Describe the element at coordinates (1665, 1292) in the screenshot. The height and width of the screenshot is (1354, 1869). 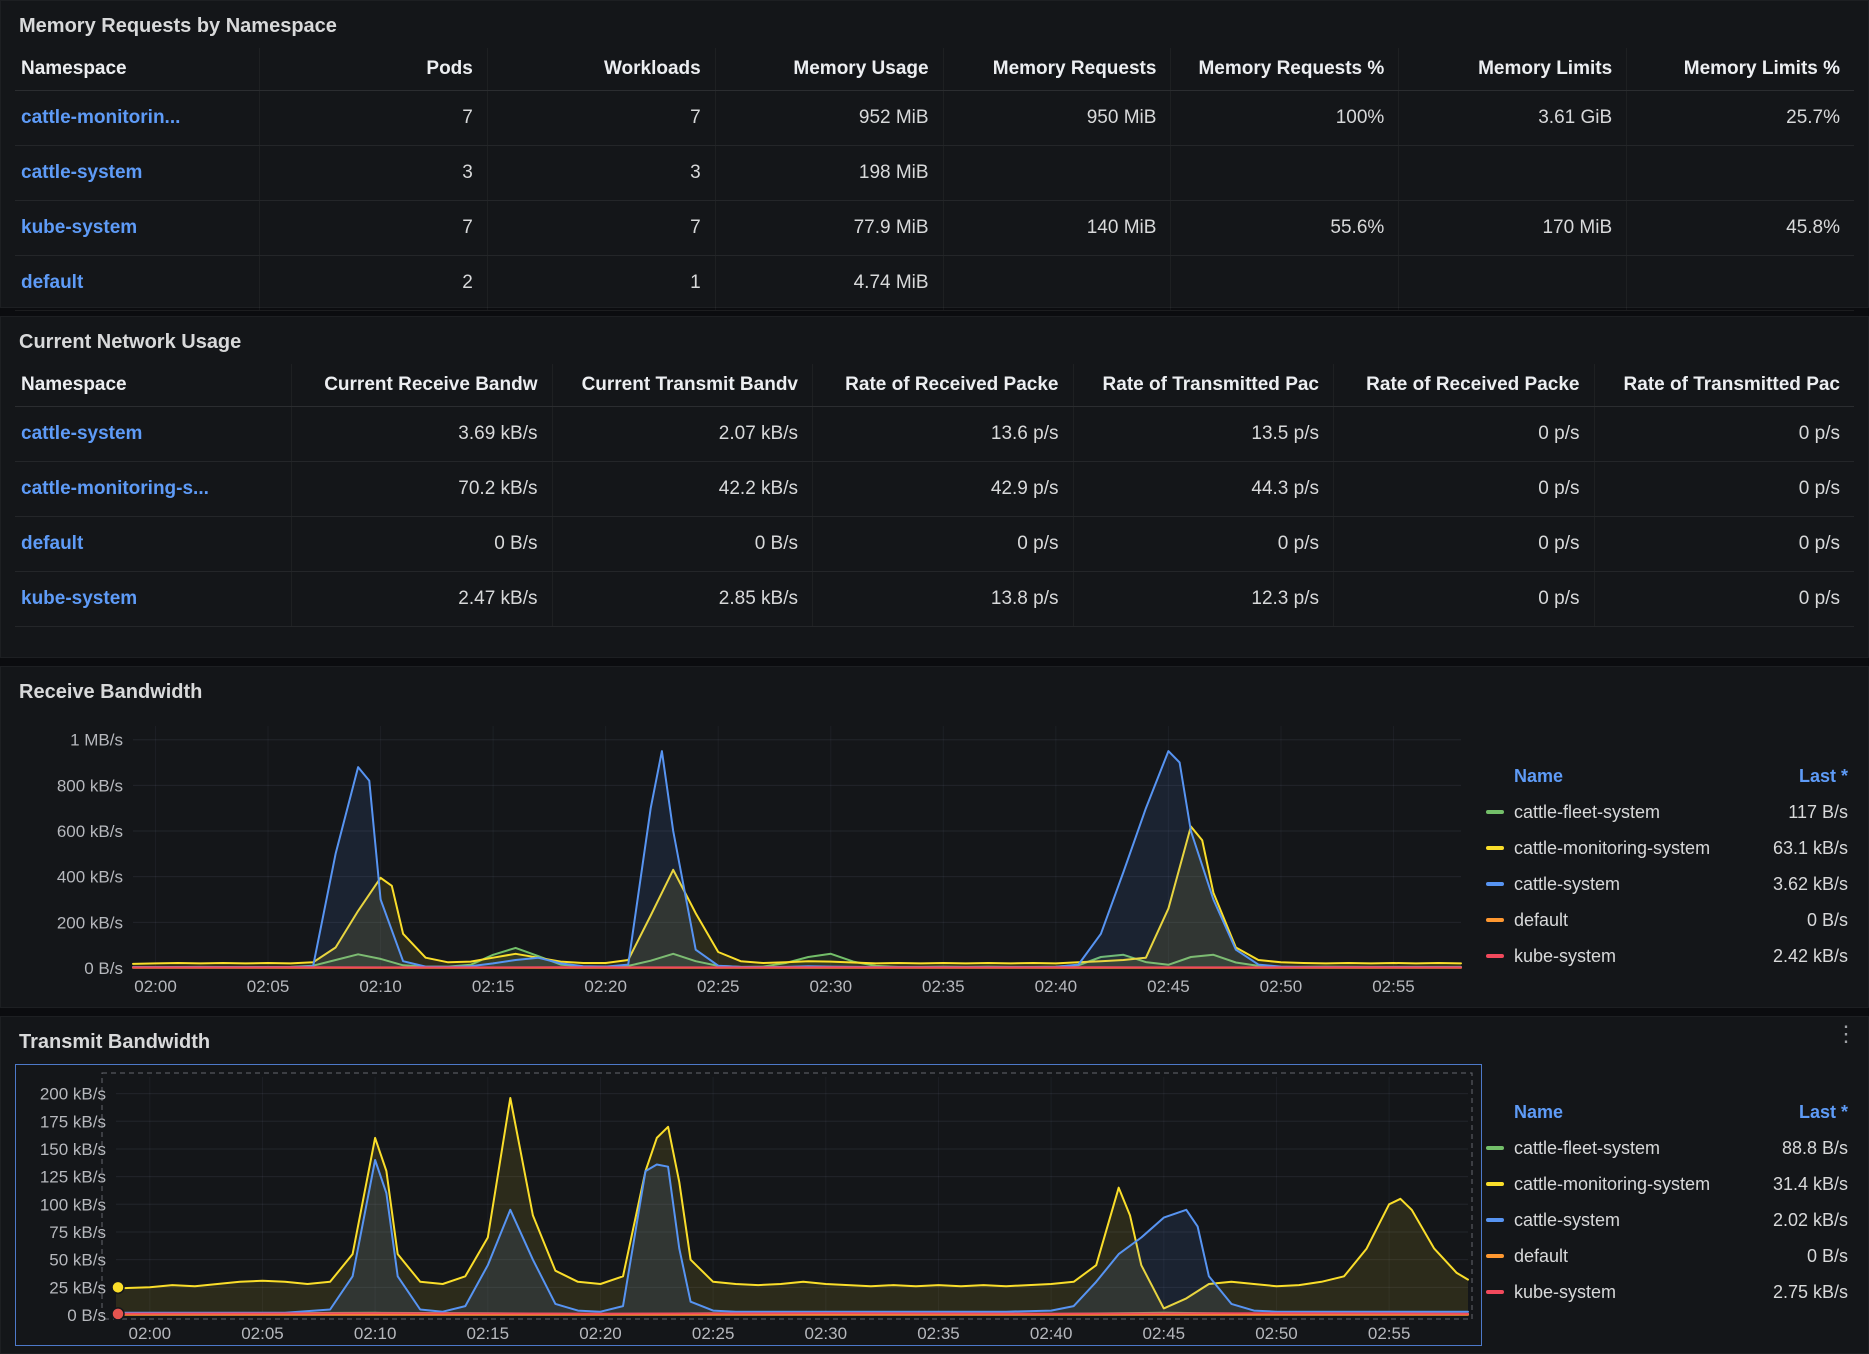
I see `legend-item: kube-system 2.75 kB/s` at that location.